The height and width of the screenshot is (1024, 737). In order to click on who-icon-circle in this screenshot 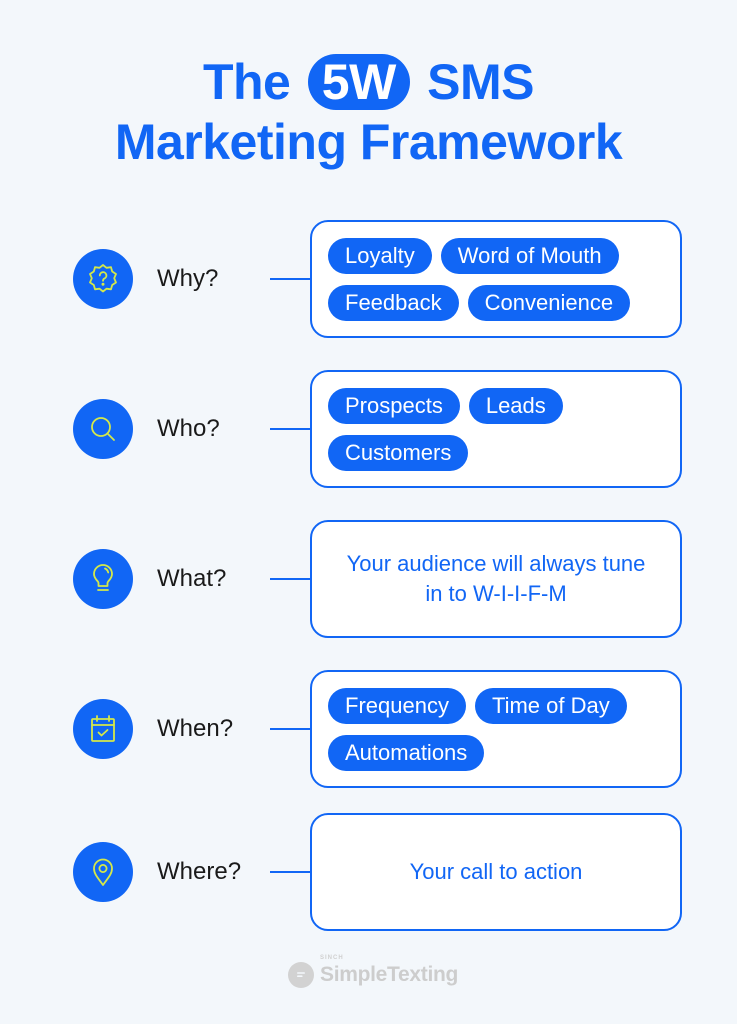, I will do `click(103, 429)`.